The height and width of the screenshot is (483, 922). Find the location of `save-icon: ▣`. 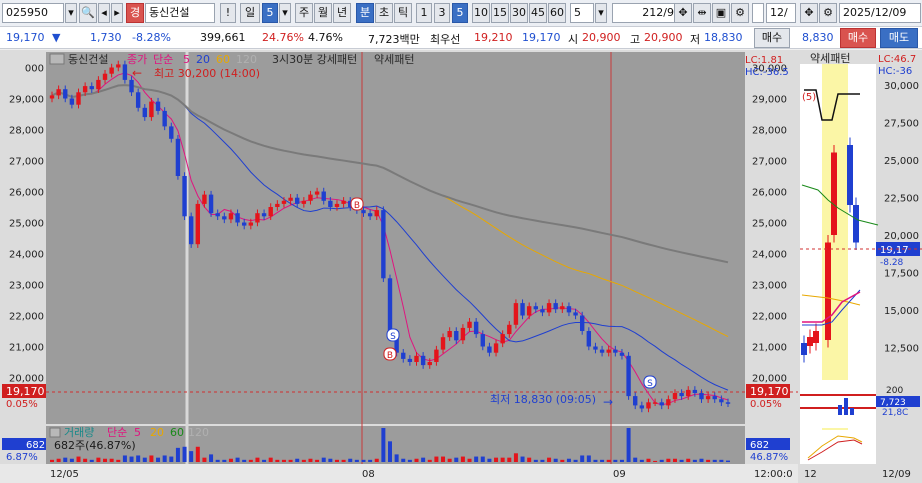

save-icon: ▣ is located at coordinates (721, 13).